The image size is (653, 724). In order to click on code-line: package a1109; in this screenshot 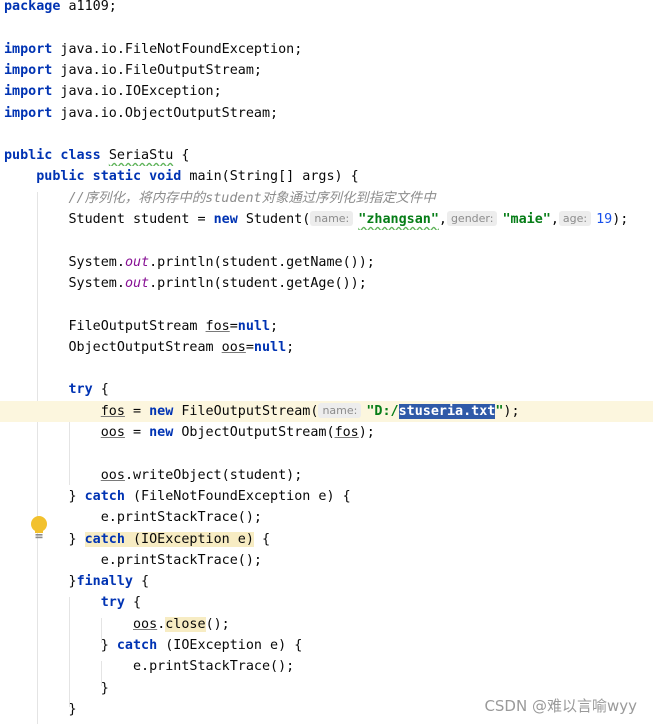, I will do `click(326, 8)`.